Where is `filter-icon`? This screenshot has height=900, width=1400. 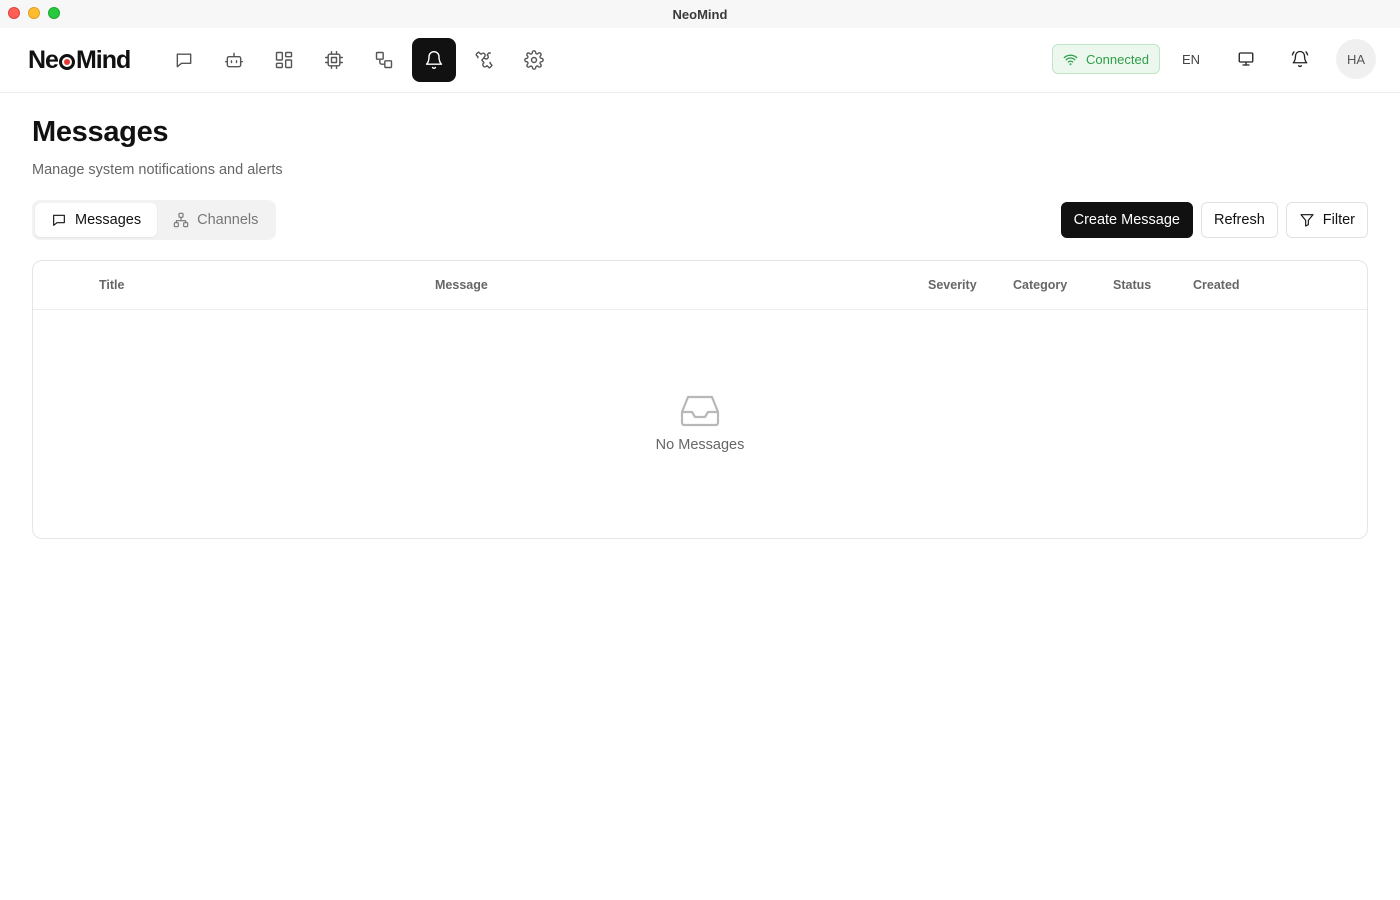 filter-icon is located at coordinates (1307, 220).